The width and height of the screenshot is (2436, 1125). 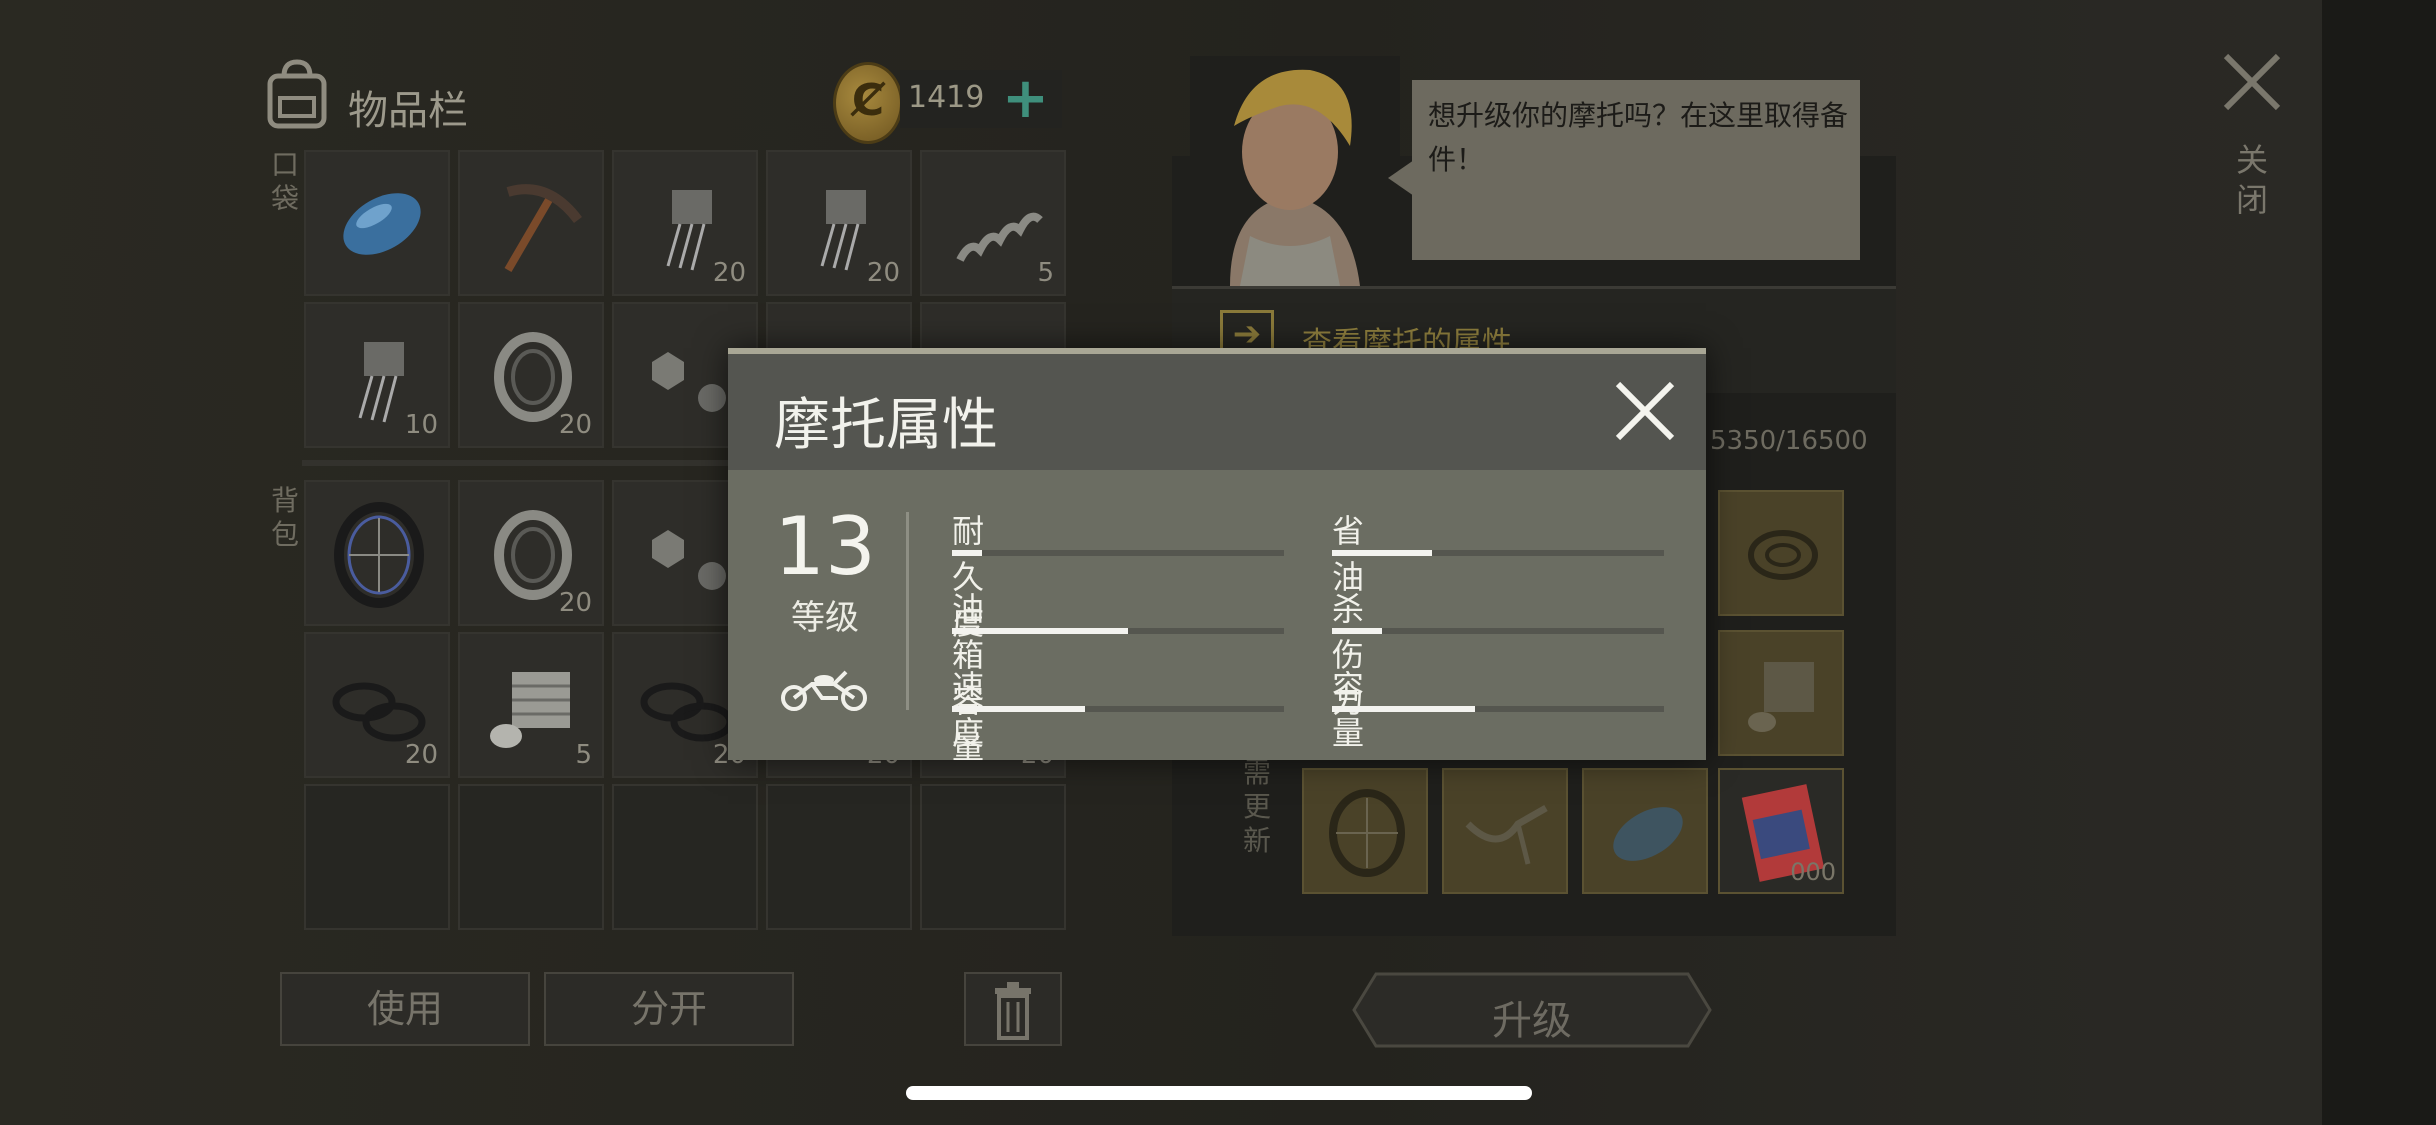 What do you see at coordinates (408, 111) in the screenshot?
I see `inventory-title: 物品栏` at bounding box center [408, 111].